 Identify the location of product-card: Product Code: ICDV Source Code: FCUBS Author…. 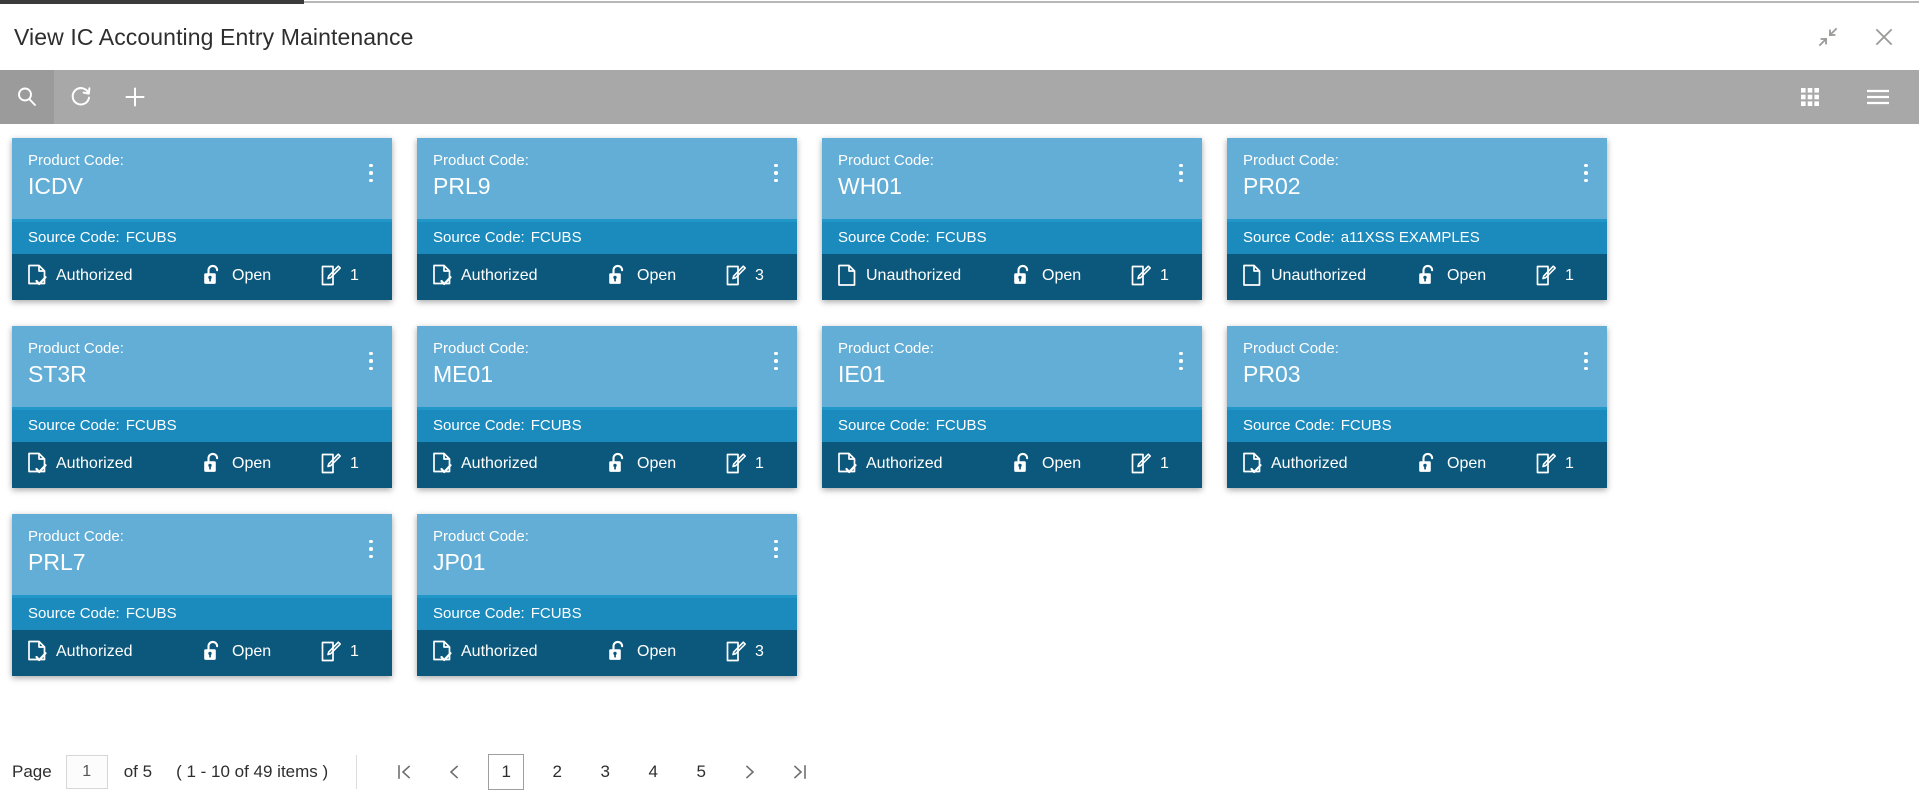
(202, 219).